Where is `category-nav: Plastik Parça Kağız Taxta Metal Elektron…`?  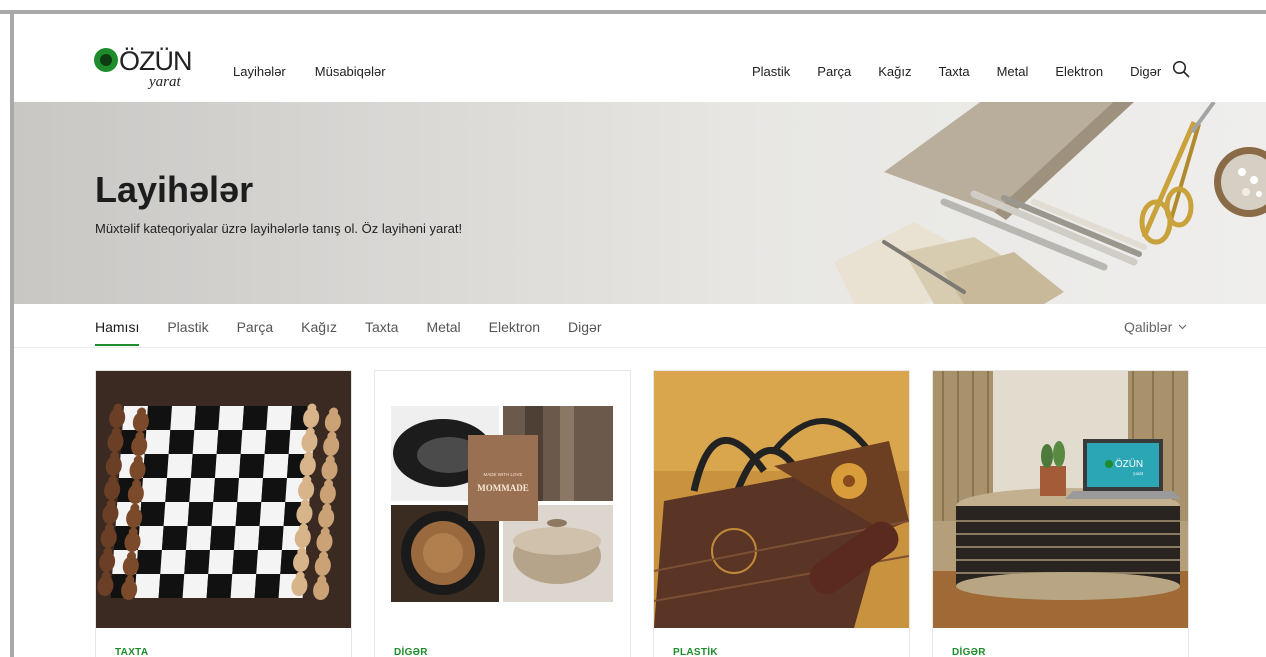
category-nav: Plastik Parça Kağız Taxta Metal Elektron… is located at coordinates (970, 71).